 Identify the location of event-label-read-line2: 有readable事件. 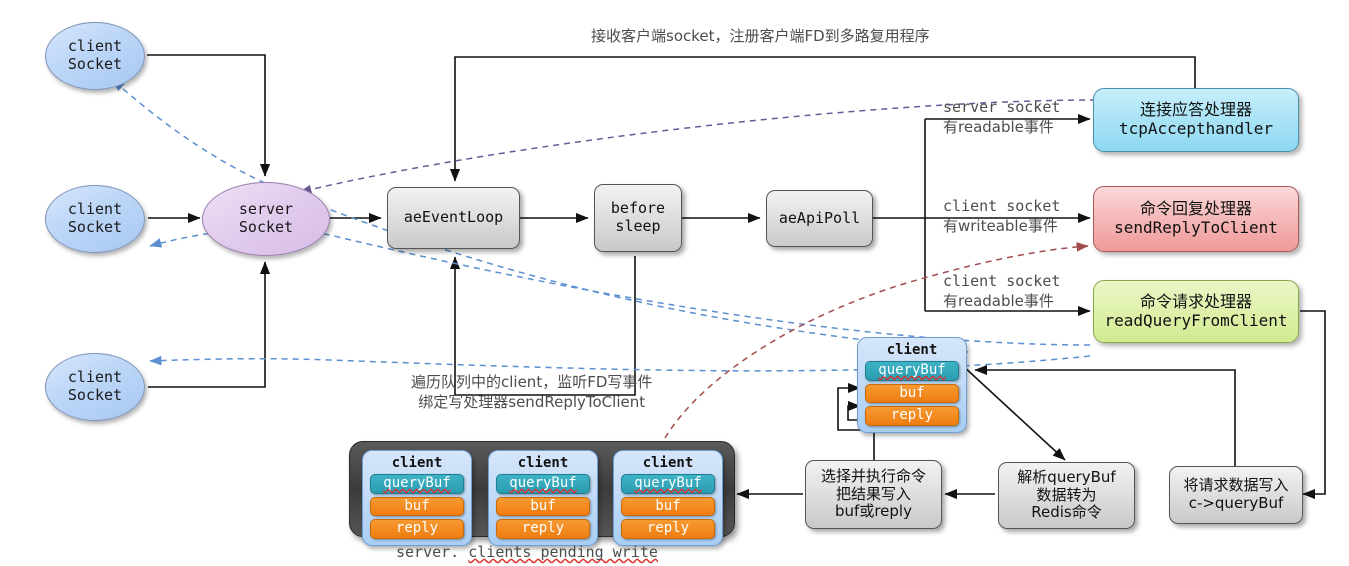
(998, 300).